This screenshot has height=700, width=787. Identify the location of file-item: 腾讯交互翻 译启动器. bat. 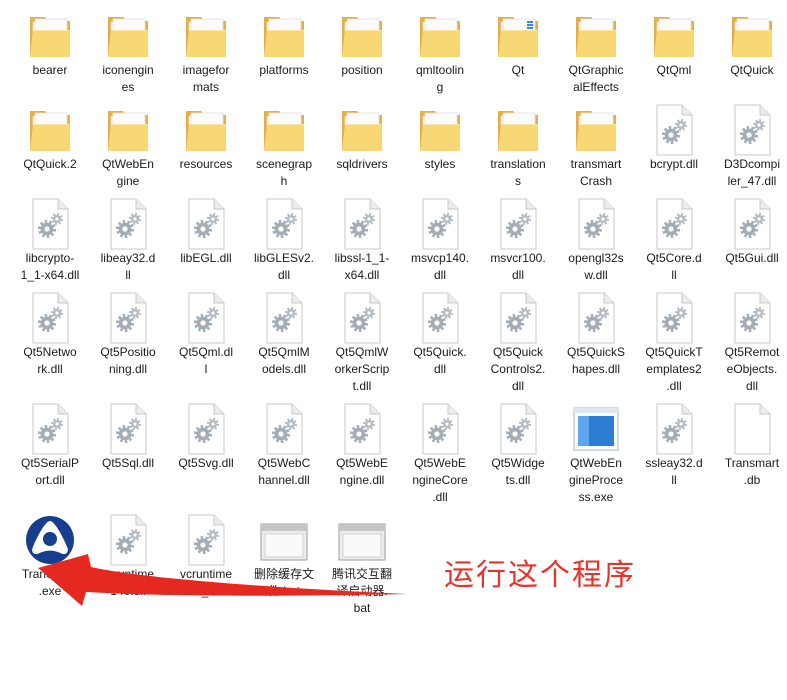
(362, 569).